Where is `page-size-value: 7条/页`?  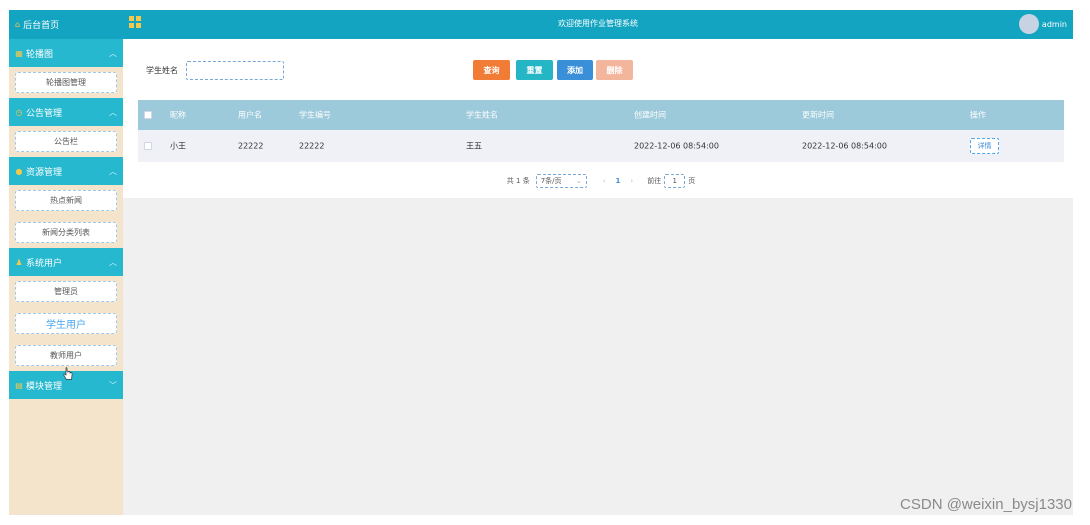 page-size-value: 7条/页 is located at coordinates (551, 181).